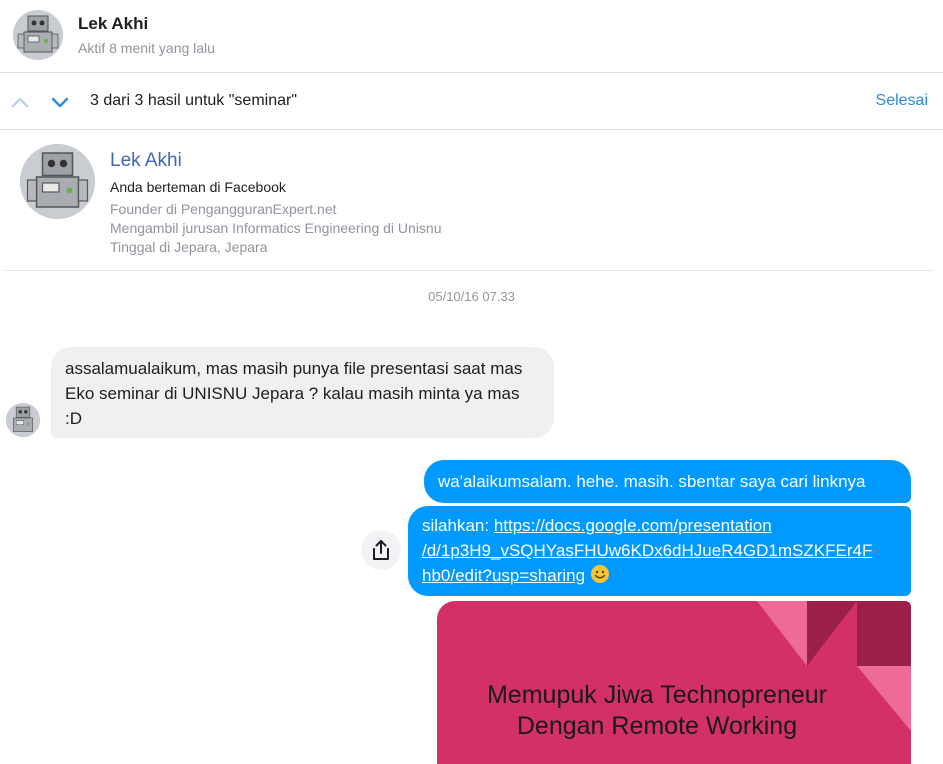 Image resolution: width=943 pixels, height=764 pixels. What do you see at coordinates (189, 247) in the screenshot?
I see `profile-info-location: Tinggal di Jepara, Jepara` at bounding box center [189, 247].